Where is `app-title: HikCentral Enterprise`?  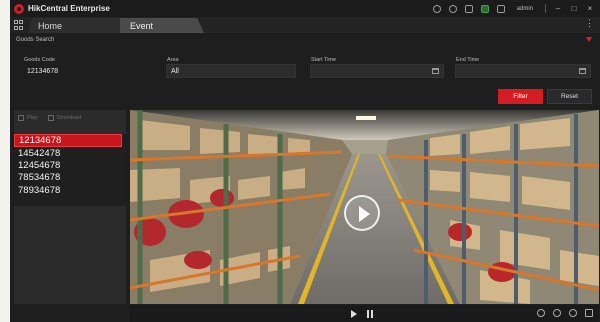 app-title: HikCentral Enterprise is located at coordinates (69, 8).